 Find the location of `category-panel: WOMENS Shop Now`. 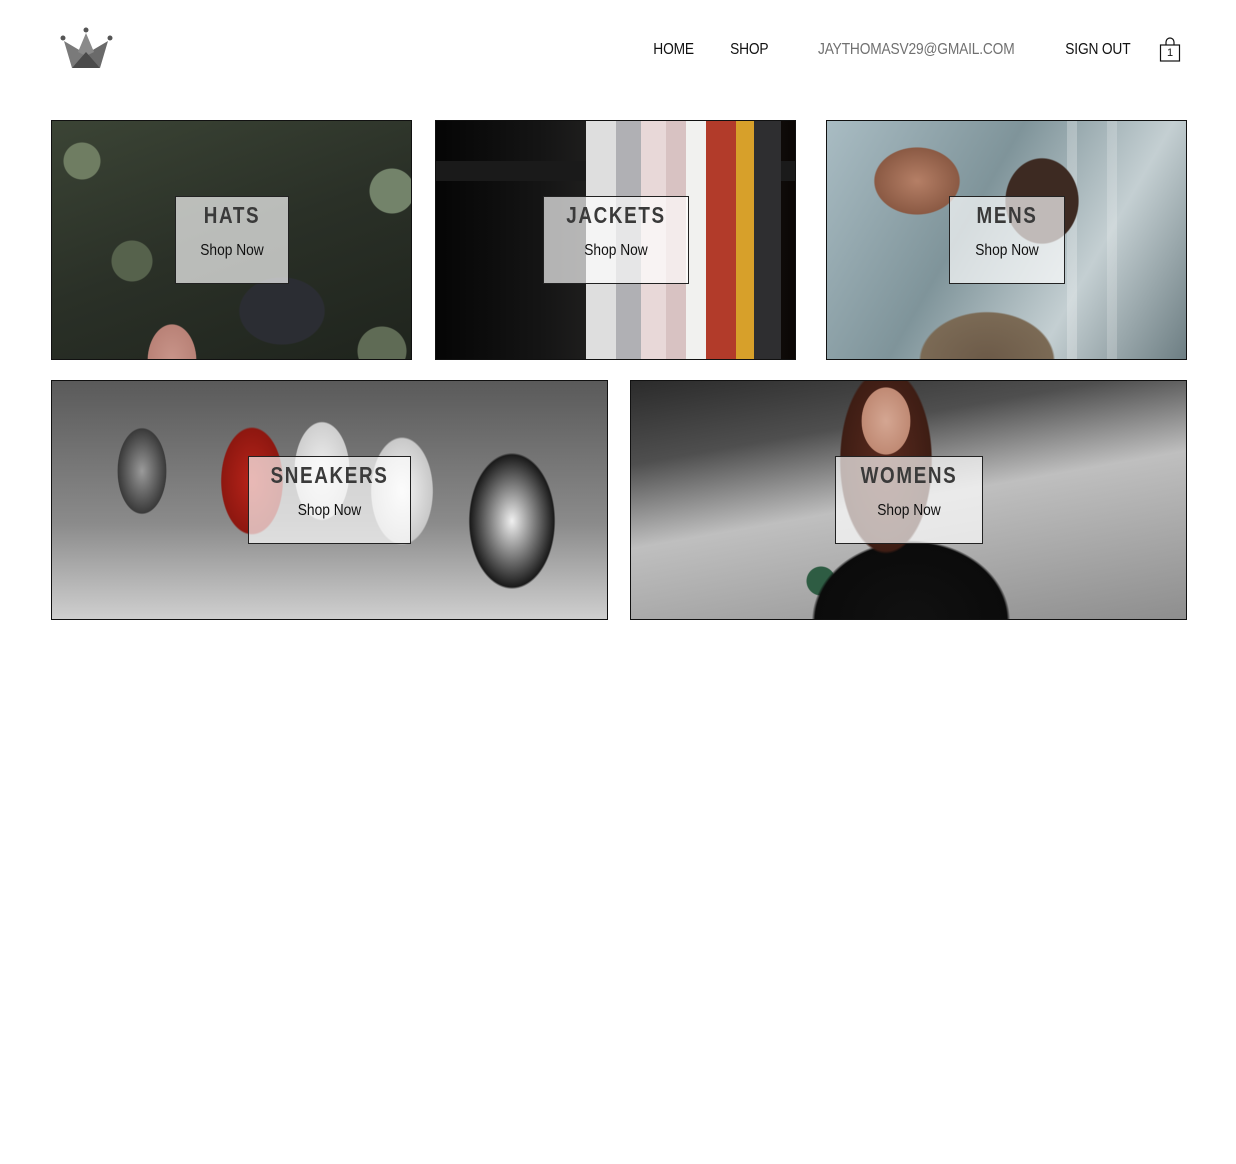

category-panel: WOMENS Shop Now is located at coordinates (909, 500).